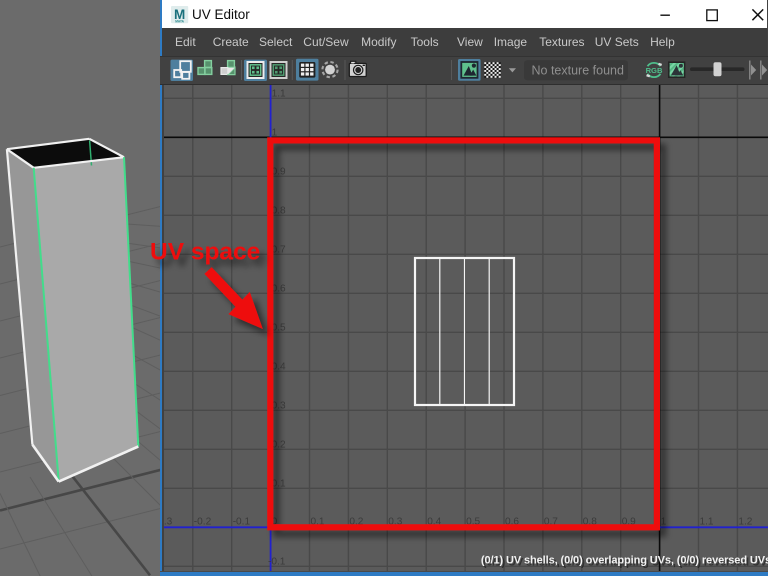 Image resolution: width=768 pixels, height=576 pixels. I want to click on svg-text: -0.3, so click(168, 521).